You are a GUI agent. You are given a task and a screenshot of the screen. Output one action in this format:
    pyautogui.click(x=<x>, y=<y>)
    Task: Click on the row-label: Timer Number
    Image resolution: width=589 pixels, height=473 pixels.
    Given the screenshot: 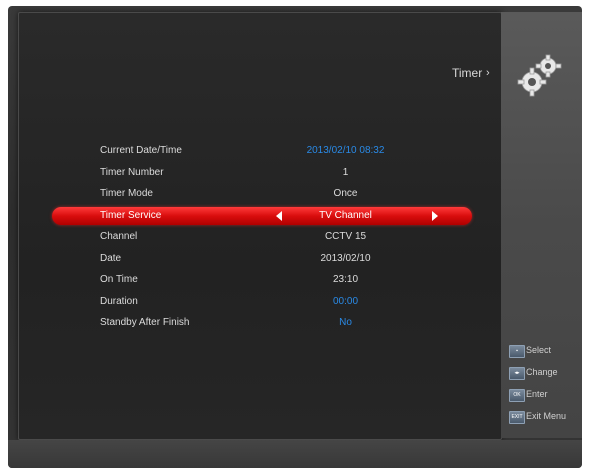 What is the action you would take?
    pyautogui.click(x=132, y=172)
    